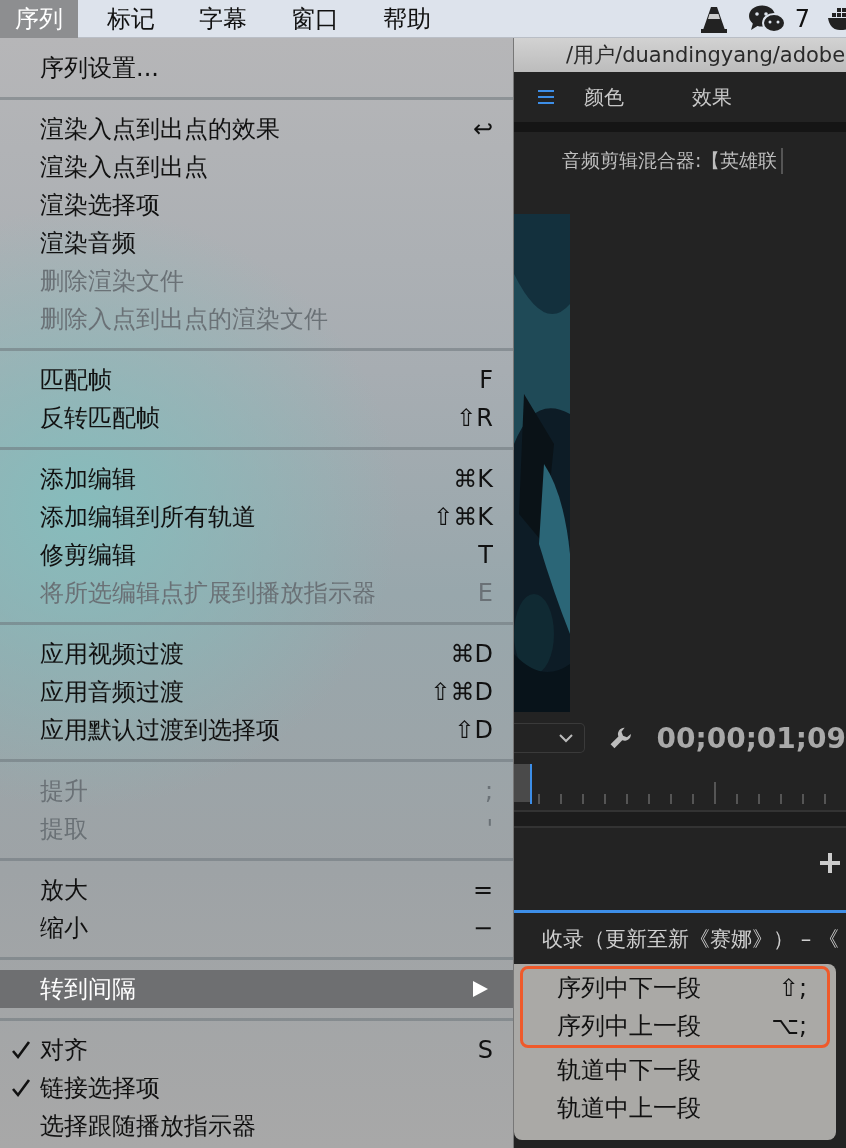 The image size is (846, 1148). Describe the element at coordinates (675, 1026) in the screenshot. I see `submenu-item: 序列中上一段 ⌥;` at that location.